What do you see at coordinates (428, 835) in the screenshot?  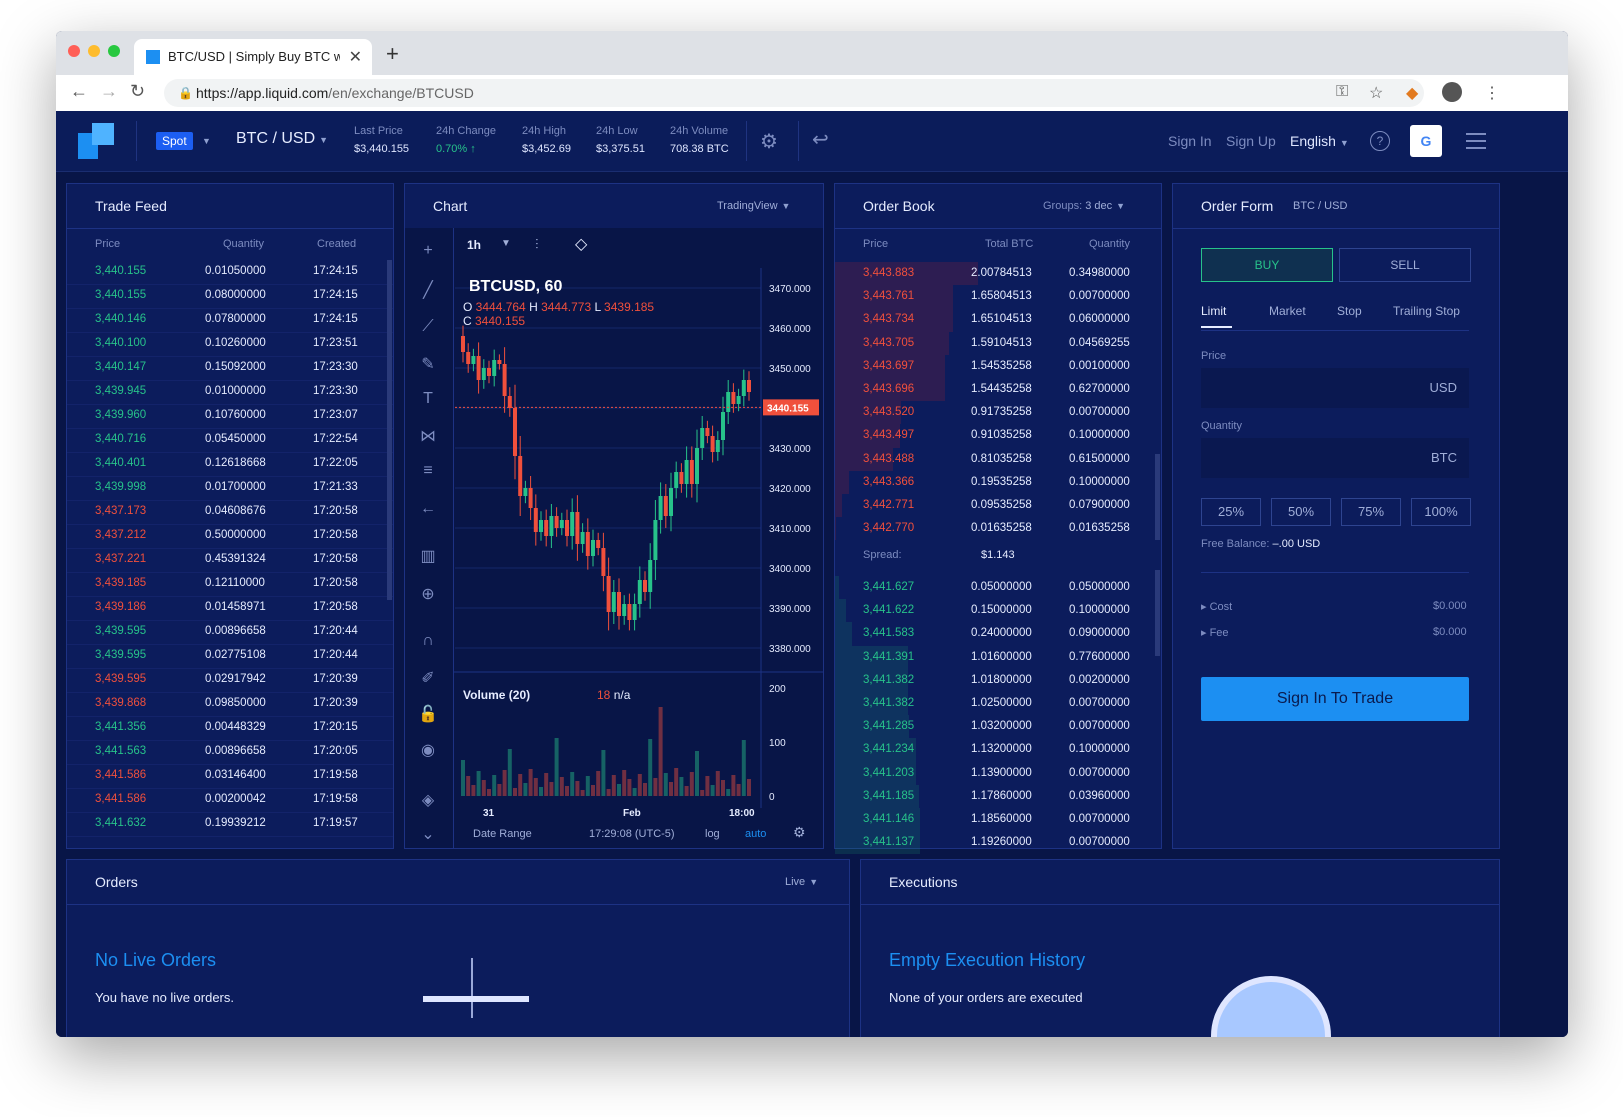 I see `chevron-down-icon: ⌄` at bounding box center [428, 835].